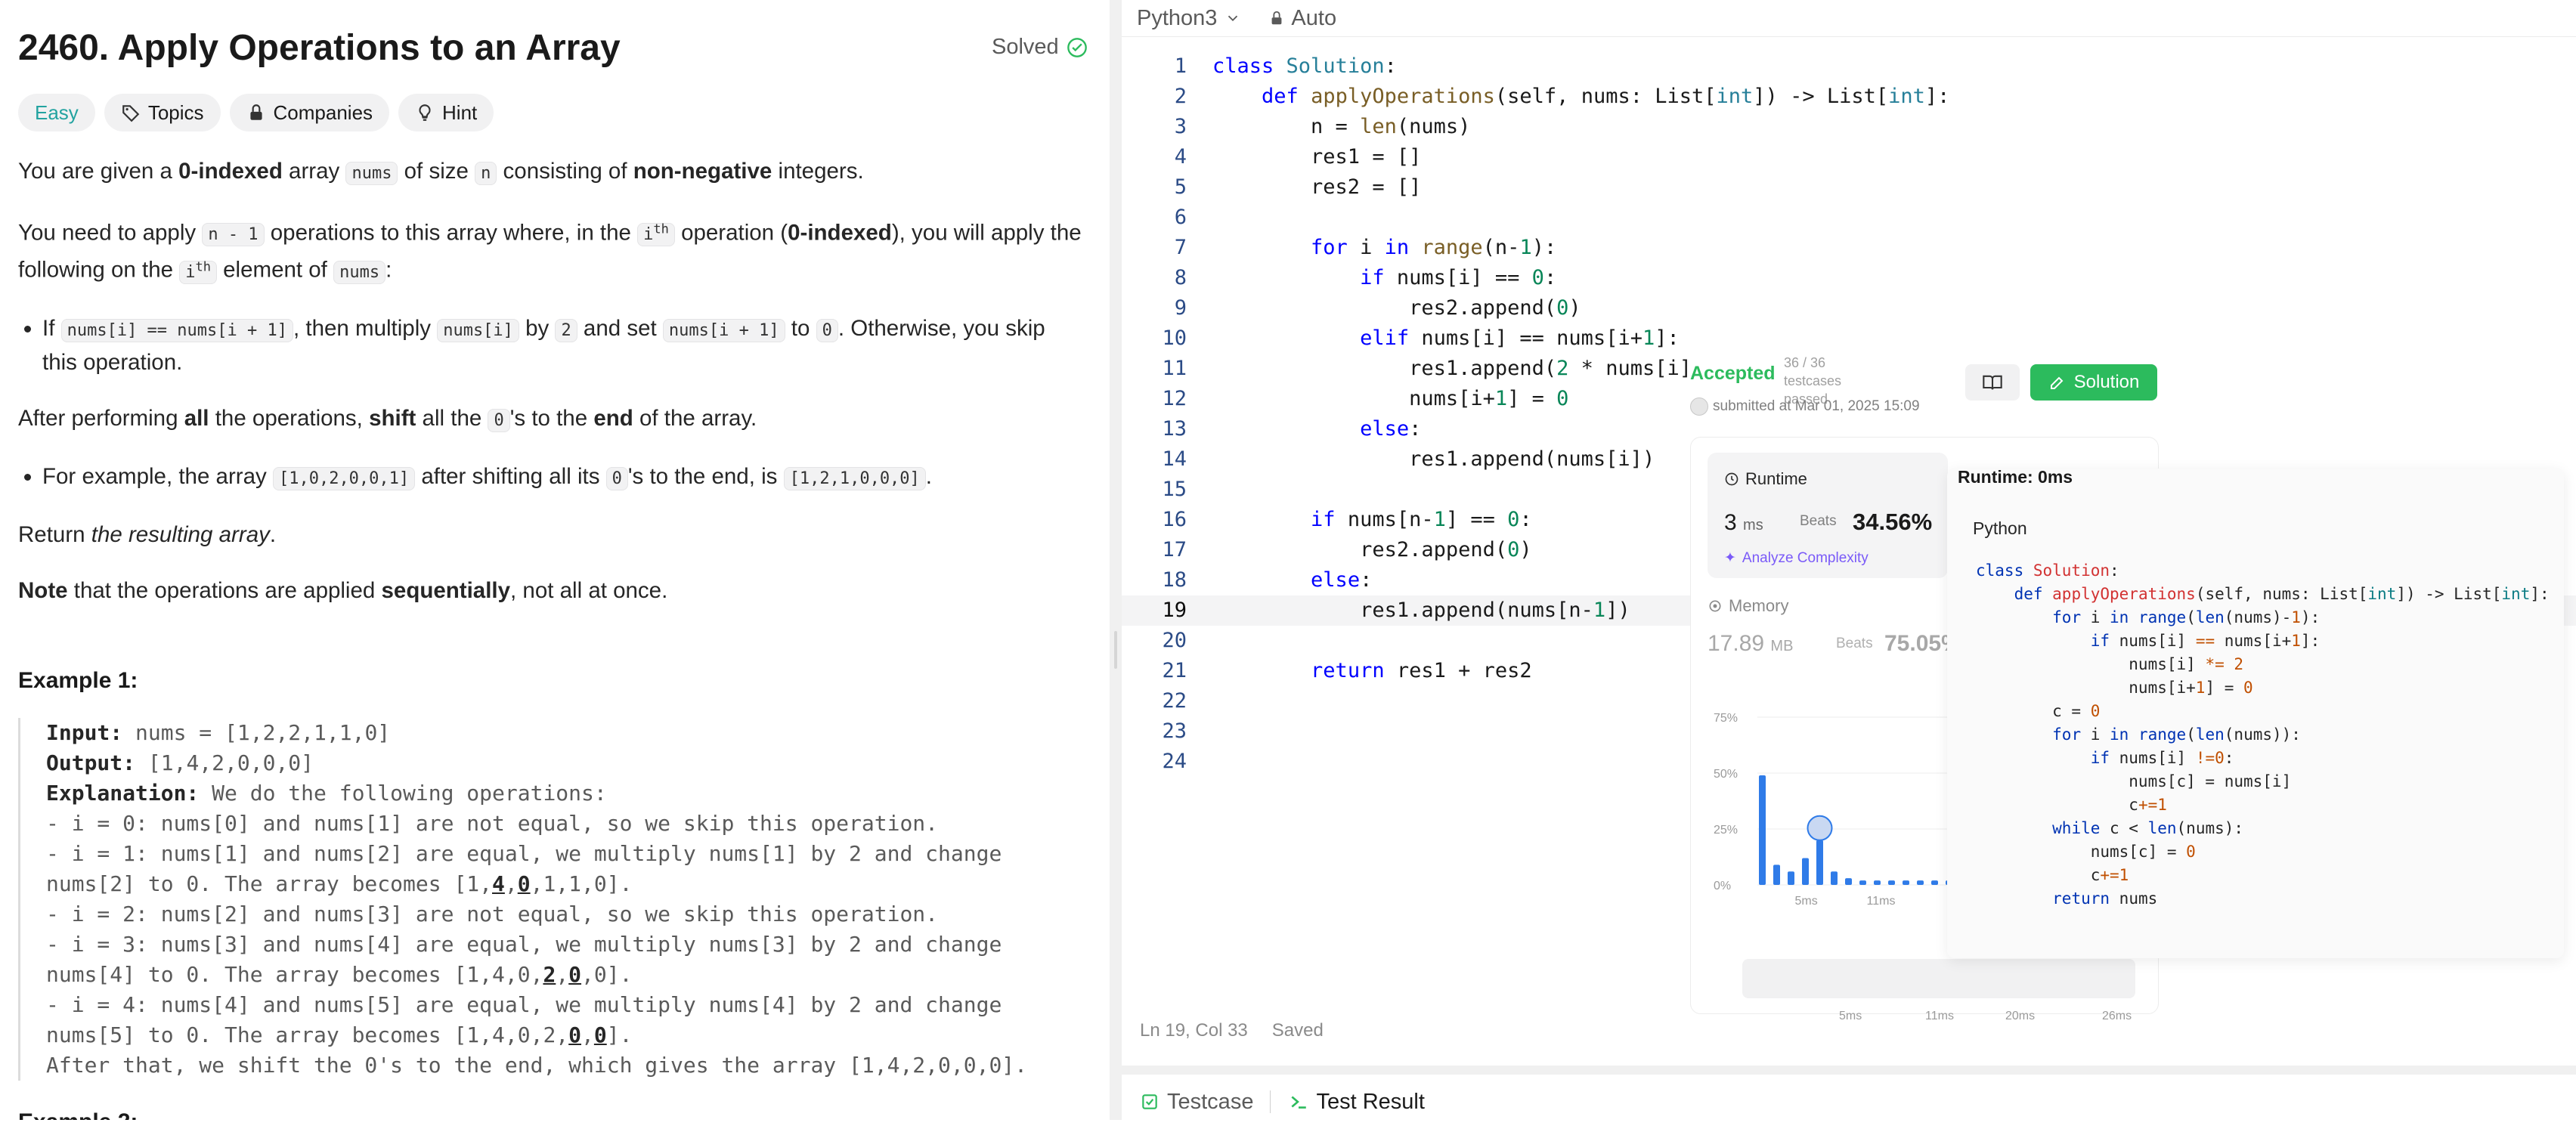  I want to click on minimap-tick-label: 5ms, so click(1850, 1016).